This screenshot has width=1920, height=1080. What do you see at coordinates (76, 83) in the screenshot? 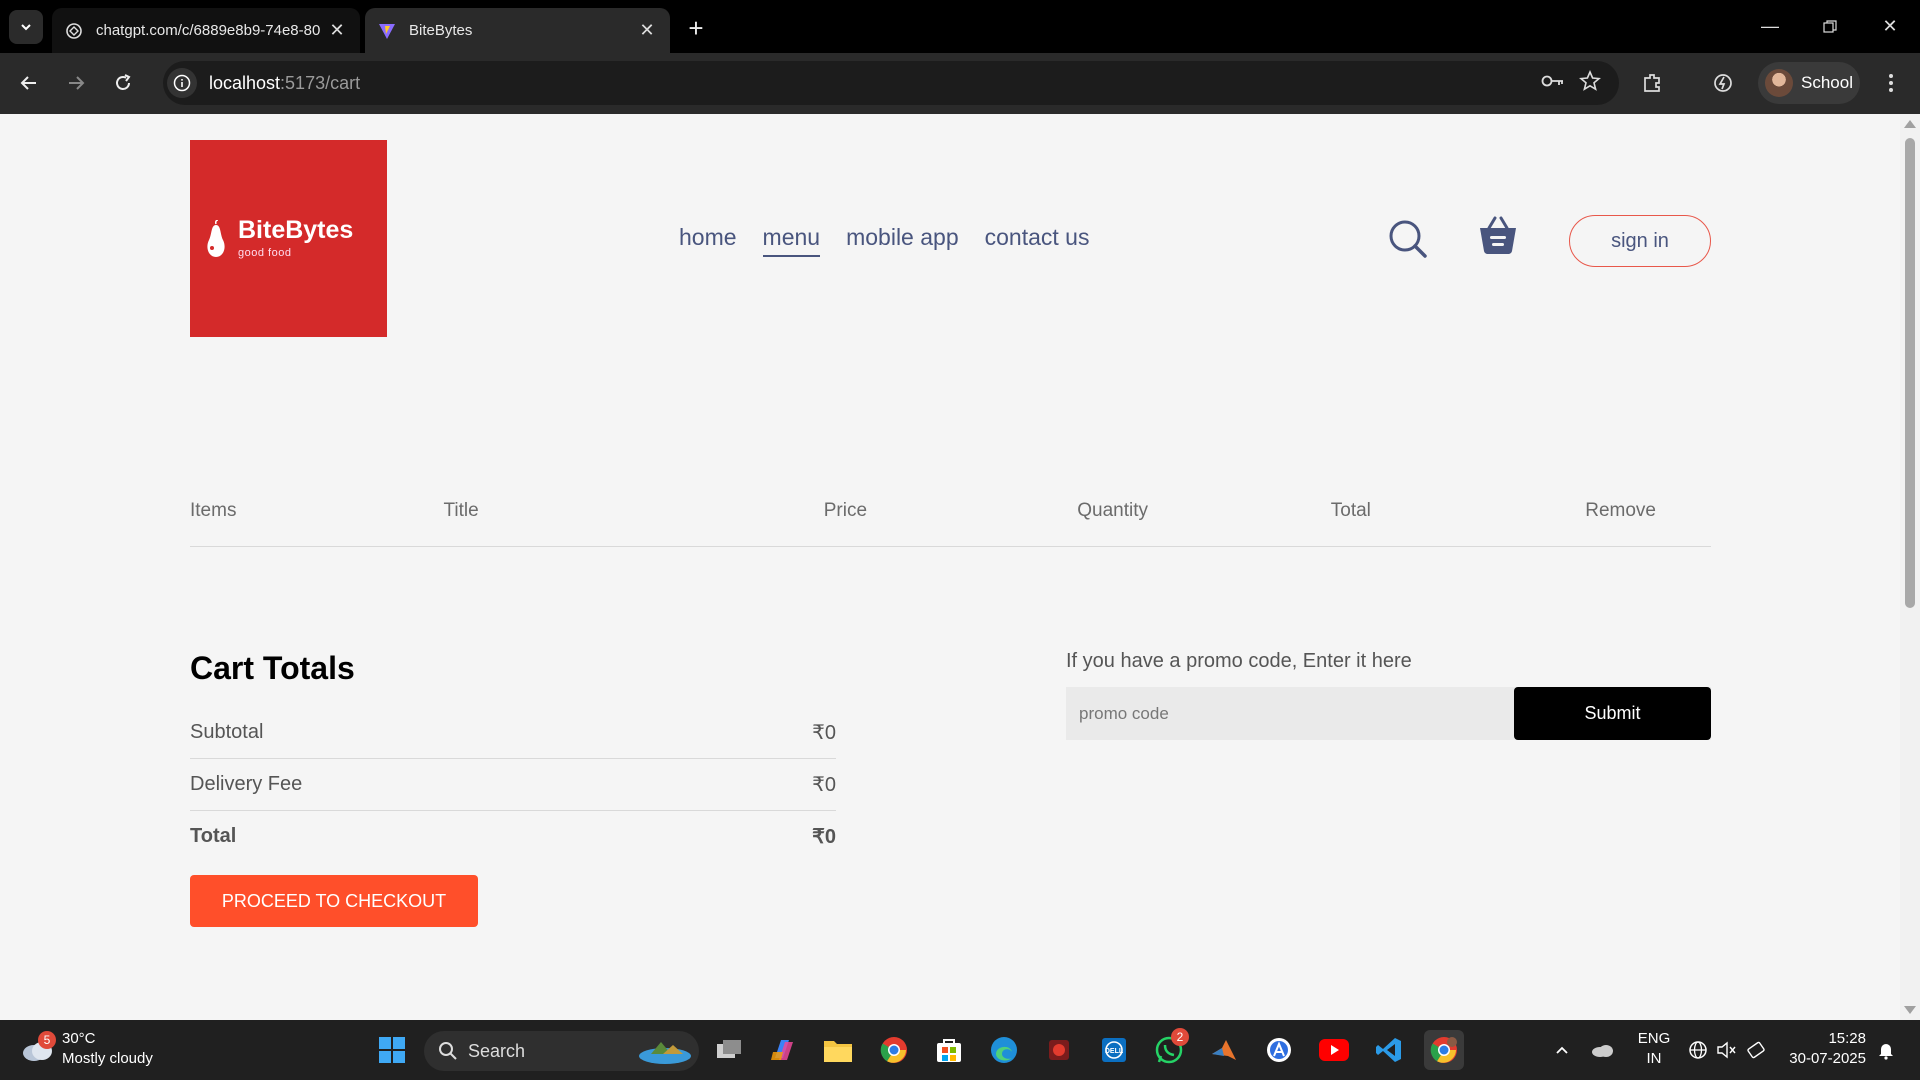
I see `forward-icon` at bounding box center [76, 83].